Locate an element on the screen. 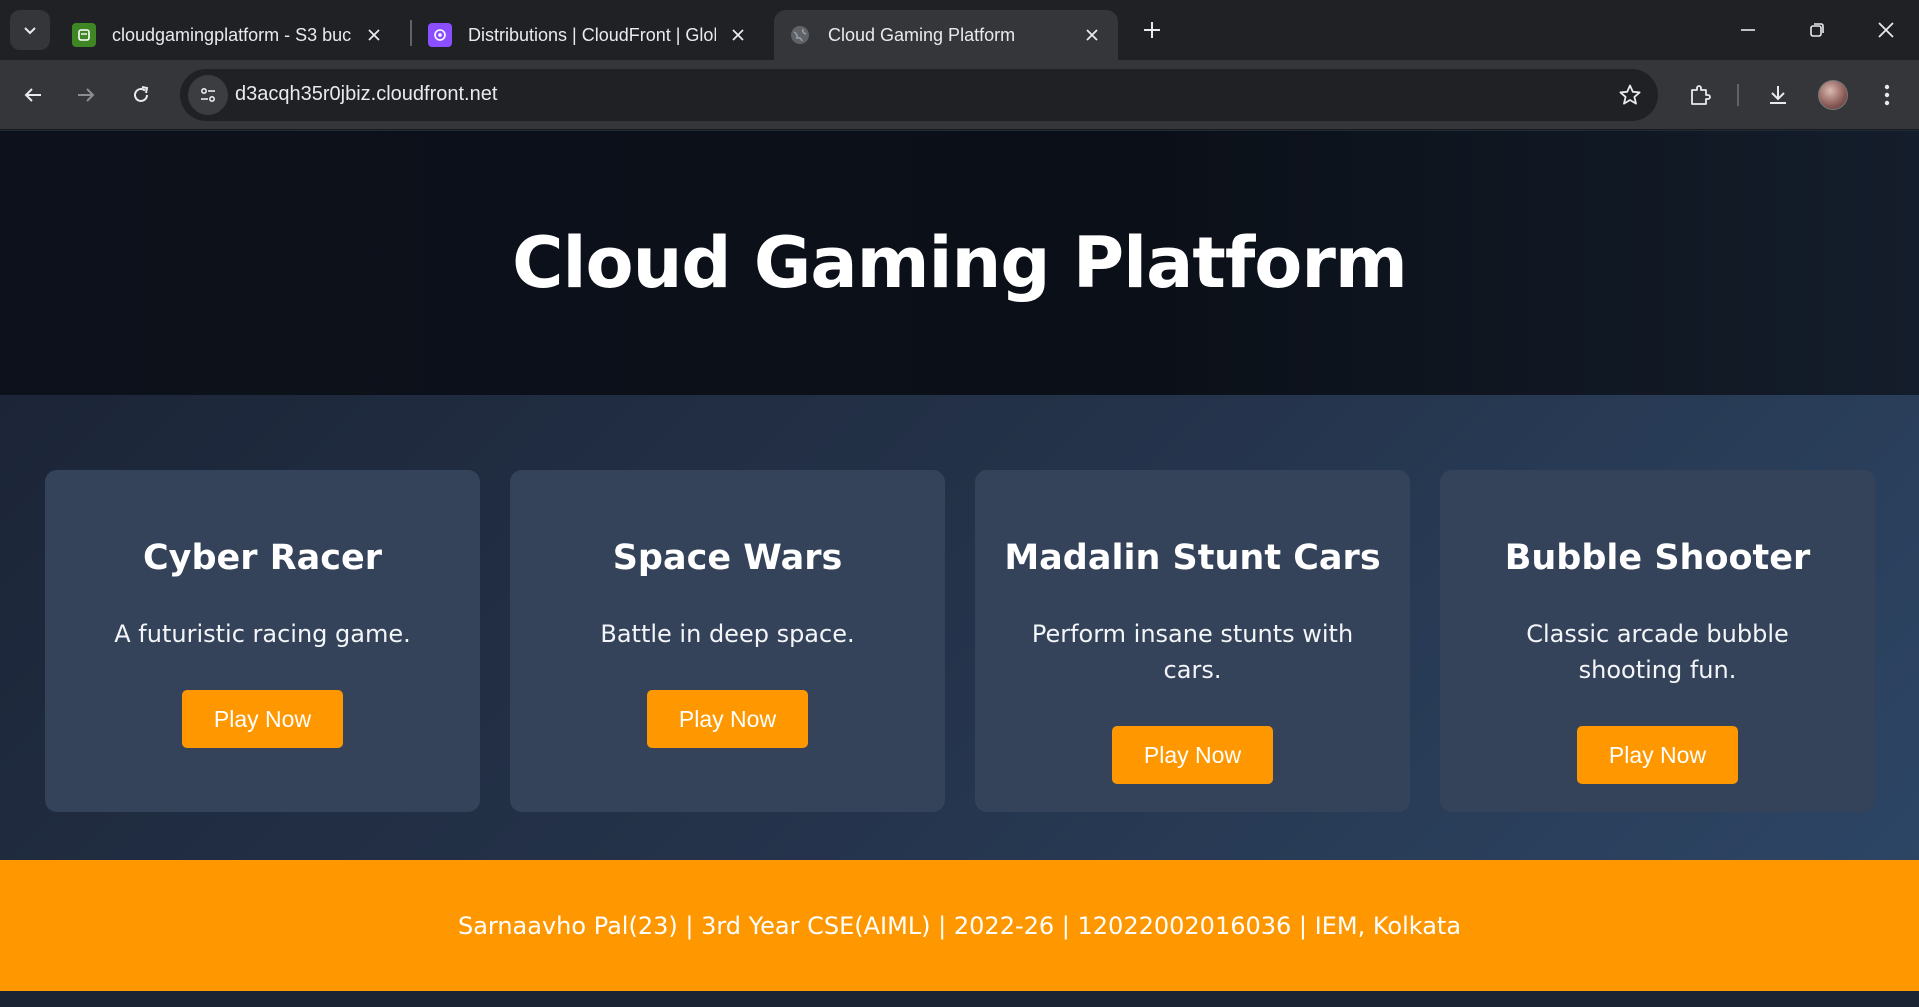 The height and width of the screenshot is (1007, 1919). game-title: Cyber Racer is located at coordinates (262, 558).